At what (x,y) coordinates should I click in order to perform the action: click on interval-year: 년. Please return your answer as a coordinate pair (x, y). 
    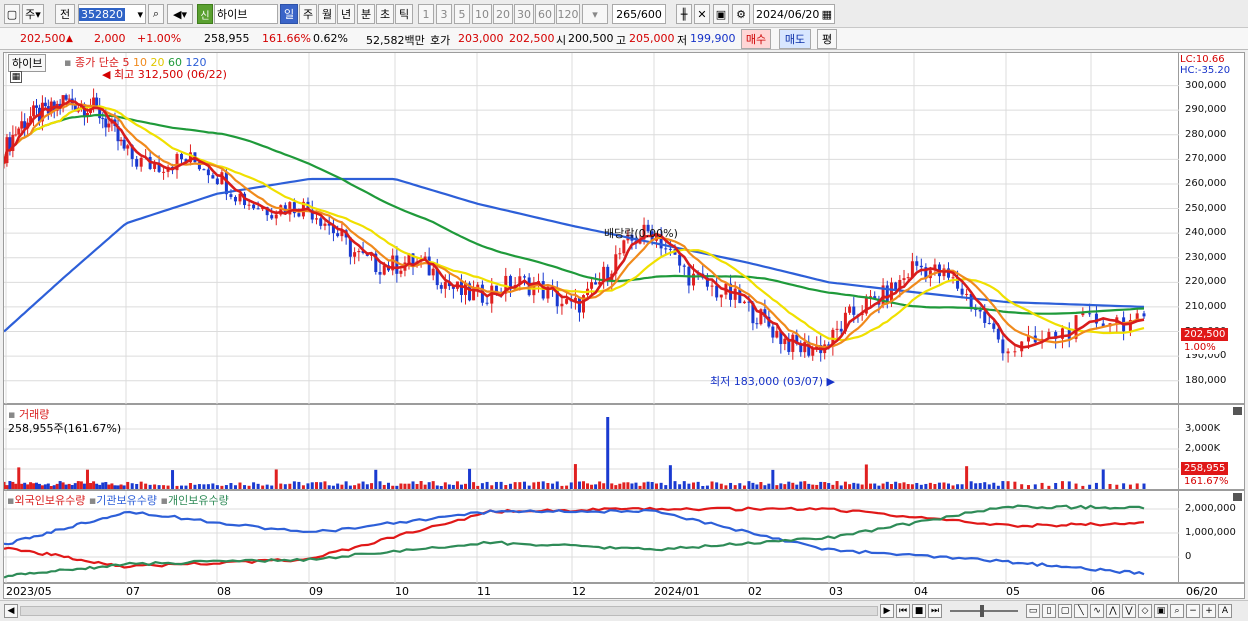
    Looking at the image, I should click on (346, 14).